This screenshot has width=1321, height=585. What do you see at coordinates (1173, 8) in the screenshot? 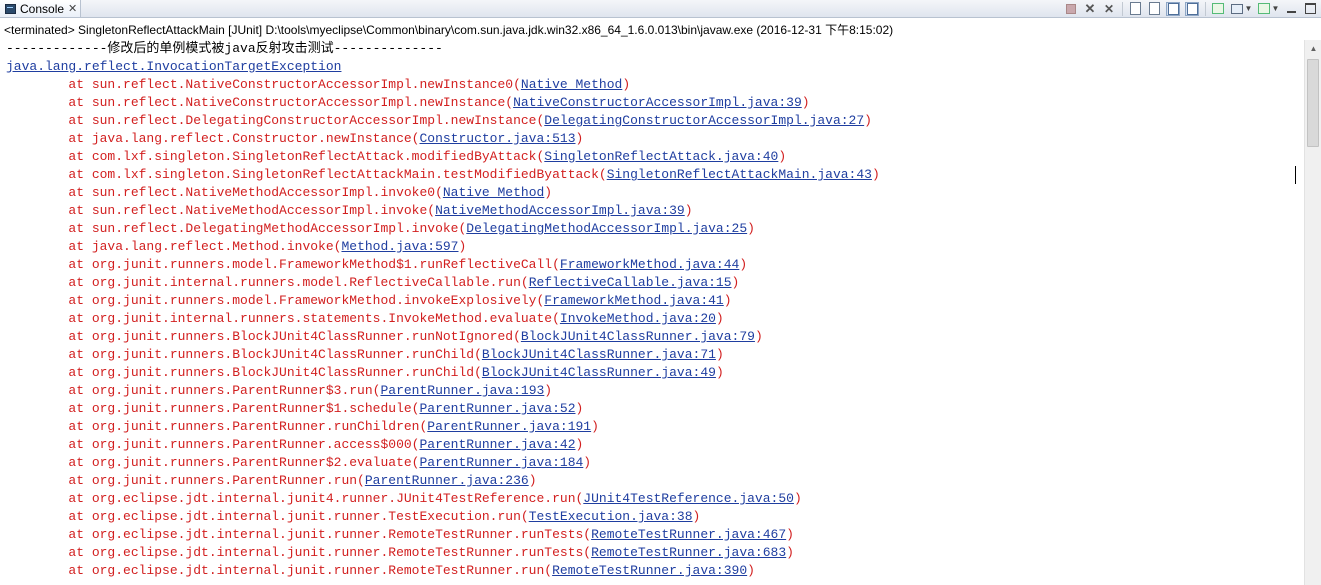
I see `word-wrap-icon` at bounding box center [1173, 8].